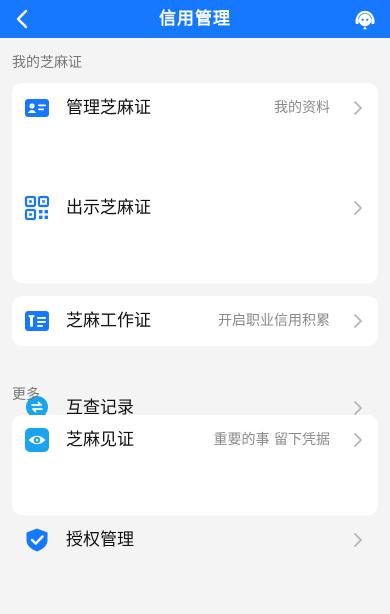 Image resolution: width=390 pixels, height=614 pixels. I want to click on work-badge-icon, so click(37, 321).